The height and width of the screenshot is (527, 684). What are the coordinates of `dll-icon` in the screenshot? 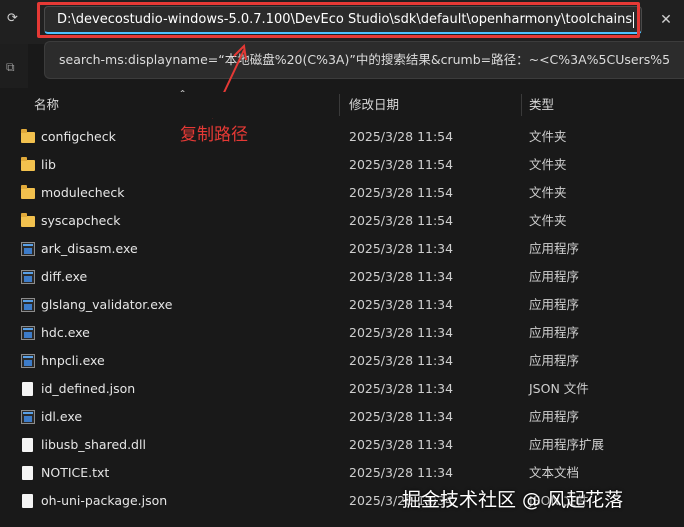 It's located at (27, 445).